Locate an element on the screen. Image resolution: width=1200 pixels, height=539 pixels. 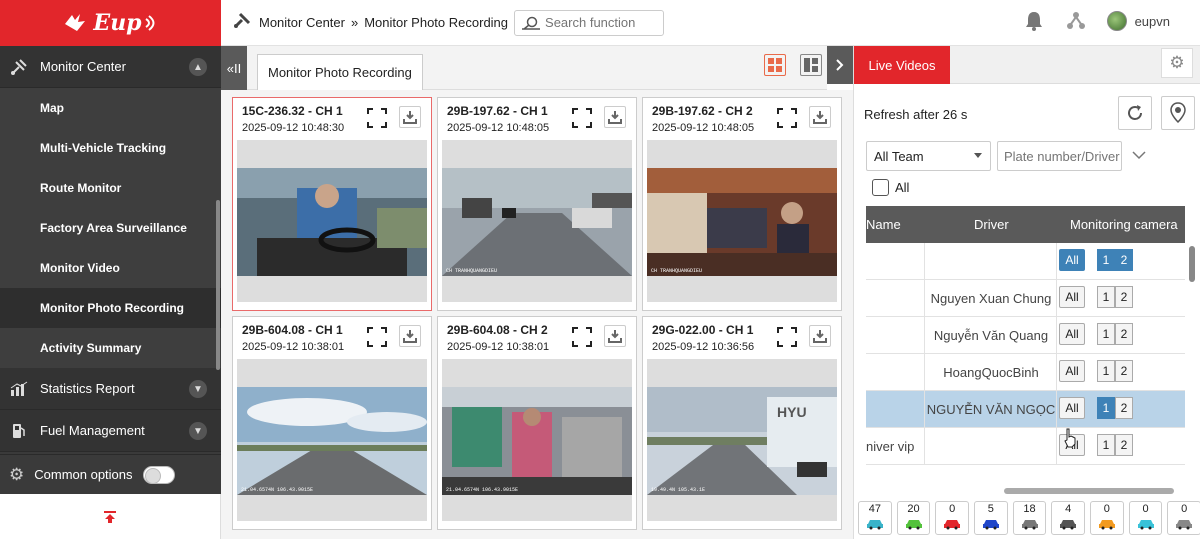
sidebar-item-activity-summary: Activity Summary is located at coordinates (110, 348).